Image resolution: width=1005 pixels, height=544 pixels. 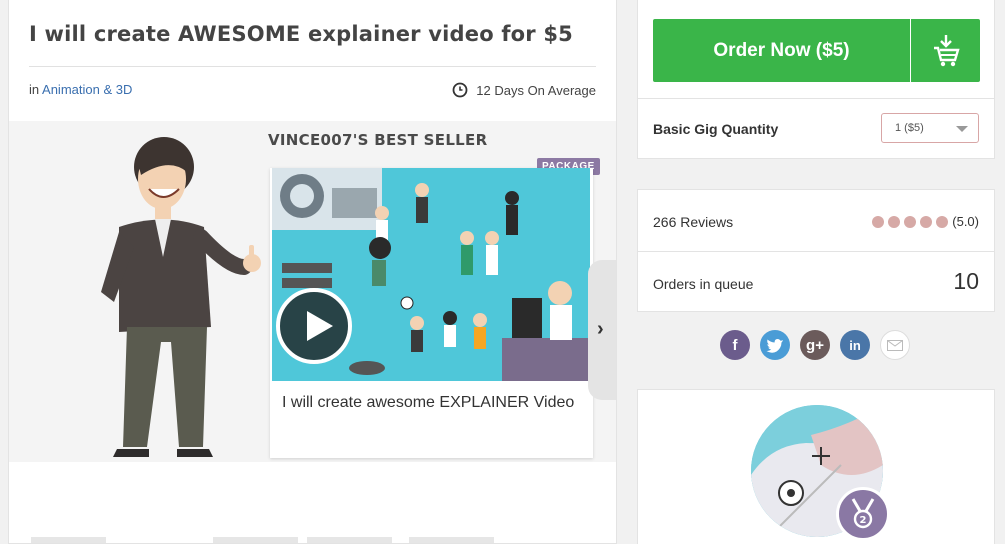 I want to click on thumbnail-strip, so click(x=312, y=540).